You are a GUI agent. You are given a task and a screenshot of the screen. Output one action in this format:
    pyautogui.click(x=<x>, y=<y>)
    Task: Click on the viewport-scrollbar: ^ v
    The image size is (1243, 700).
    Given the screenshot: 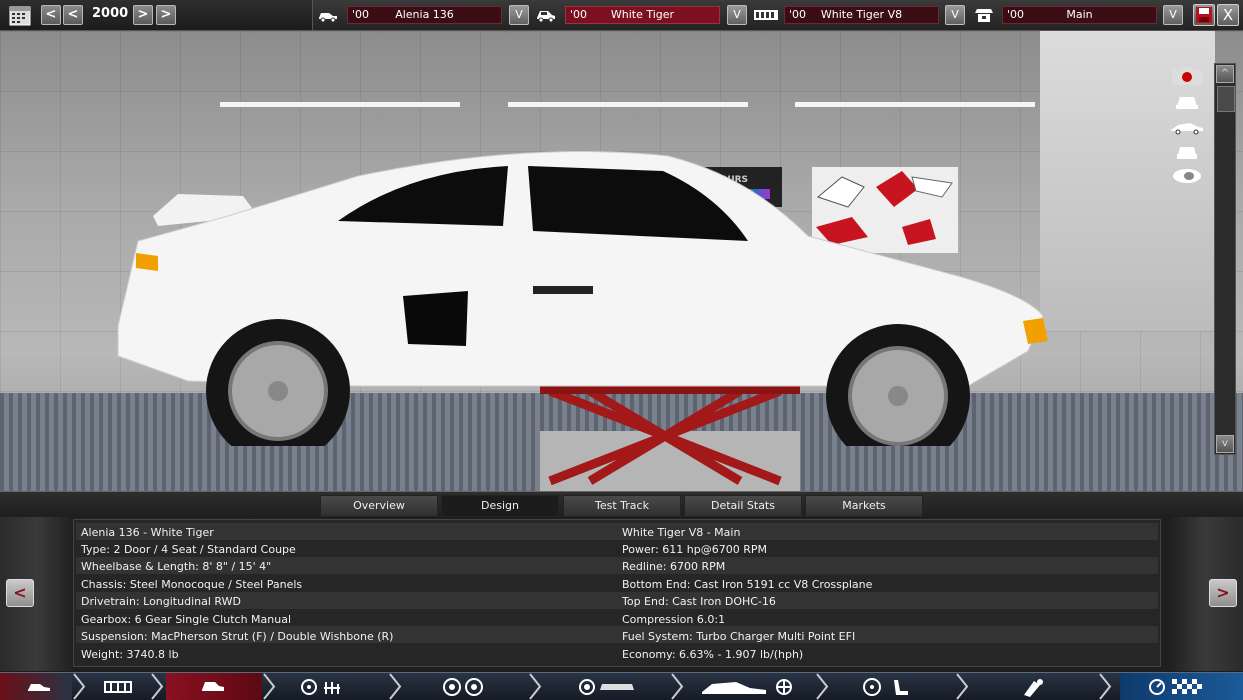 What is the action you would take?
    pyautogui.click(x=1225, y=259)
    